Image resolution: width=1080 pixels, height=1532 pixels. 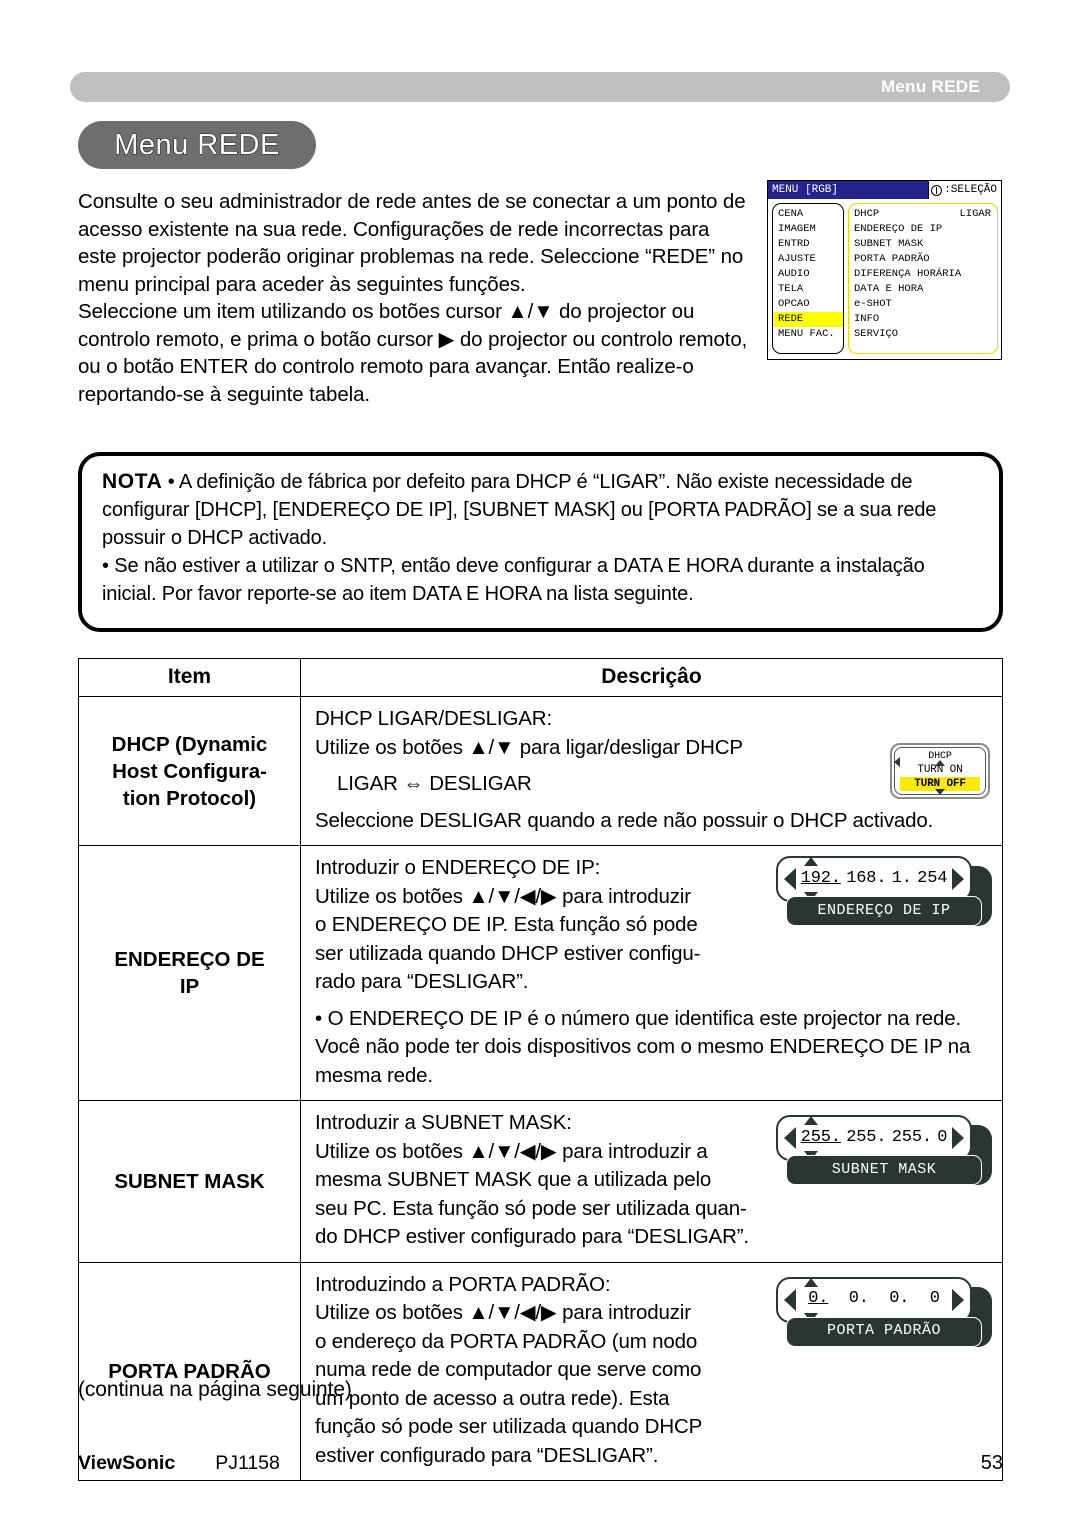 What do you see at coordinates (940, 792) in the screenshot?
I see `down-arrow-icon` at bounding box center [940, 792].